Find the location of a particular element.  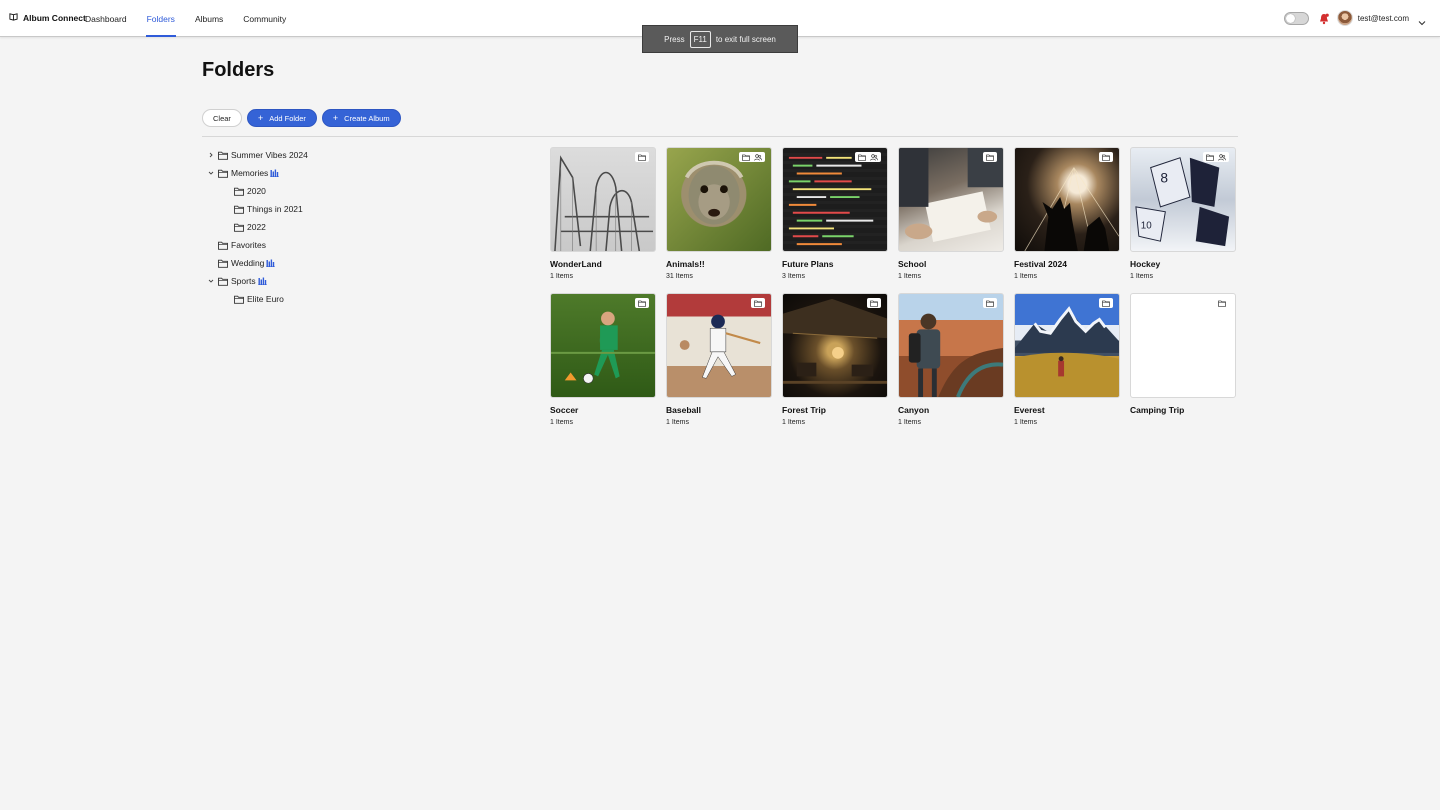

create-album-label: Create Album is located at coordinates (367, 118).